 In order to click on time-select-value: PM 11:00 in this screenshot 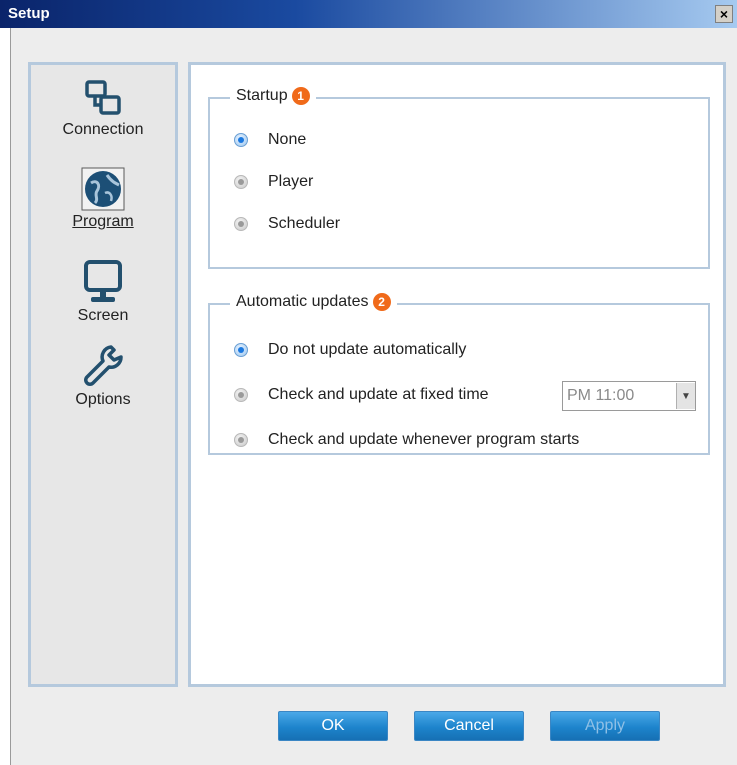, I will do `click(601, 395)`.